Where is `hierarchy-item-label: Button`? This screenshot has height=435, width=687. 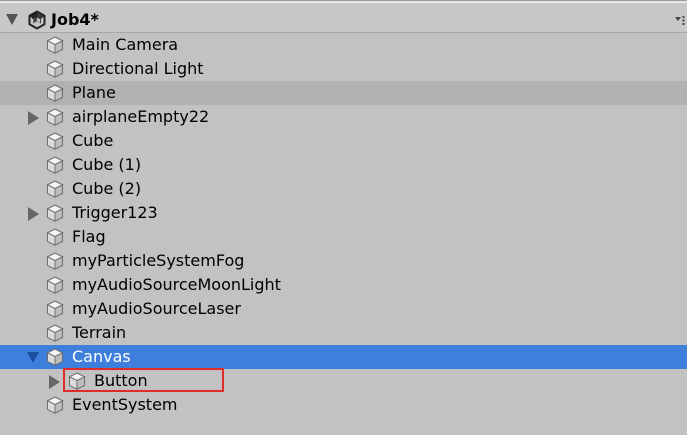 hierarchy-item-label: Button is located at coordinates (121, 380).